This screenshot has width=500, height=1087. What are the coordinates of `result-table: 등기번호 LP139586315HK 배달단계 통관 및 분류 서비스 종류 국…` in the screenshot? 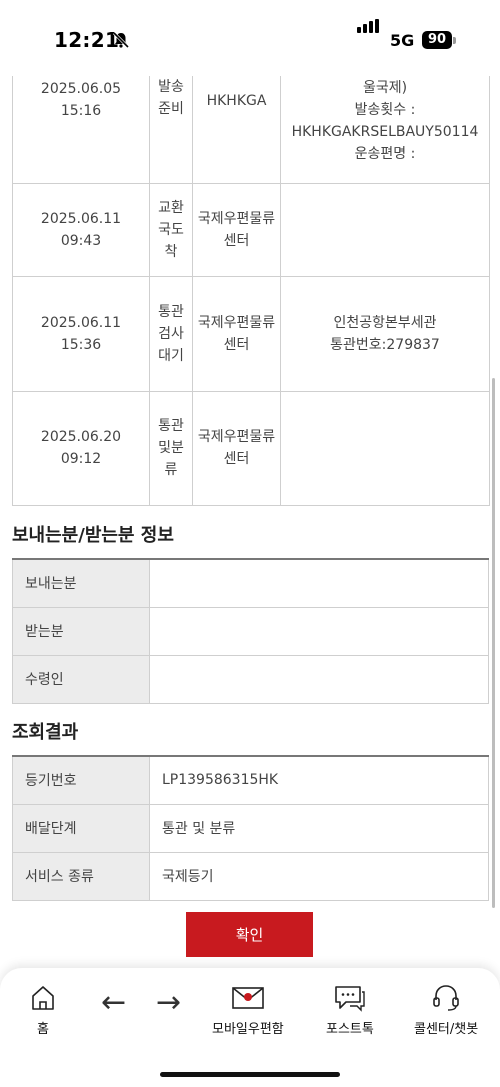 It's located at (250, 828).